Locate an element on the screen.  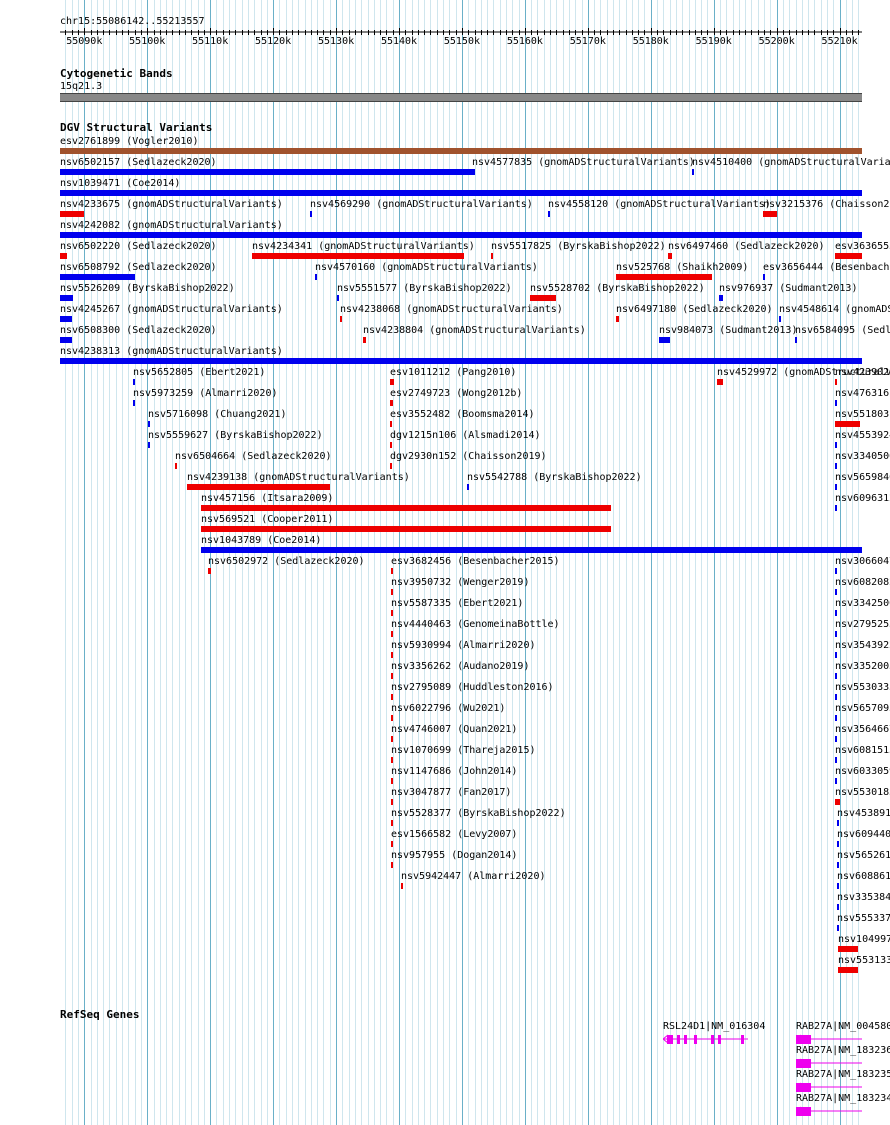
variant-label: esv3636555 (Besenbacher2015) is located at coordinates (862, 246).